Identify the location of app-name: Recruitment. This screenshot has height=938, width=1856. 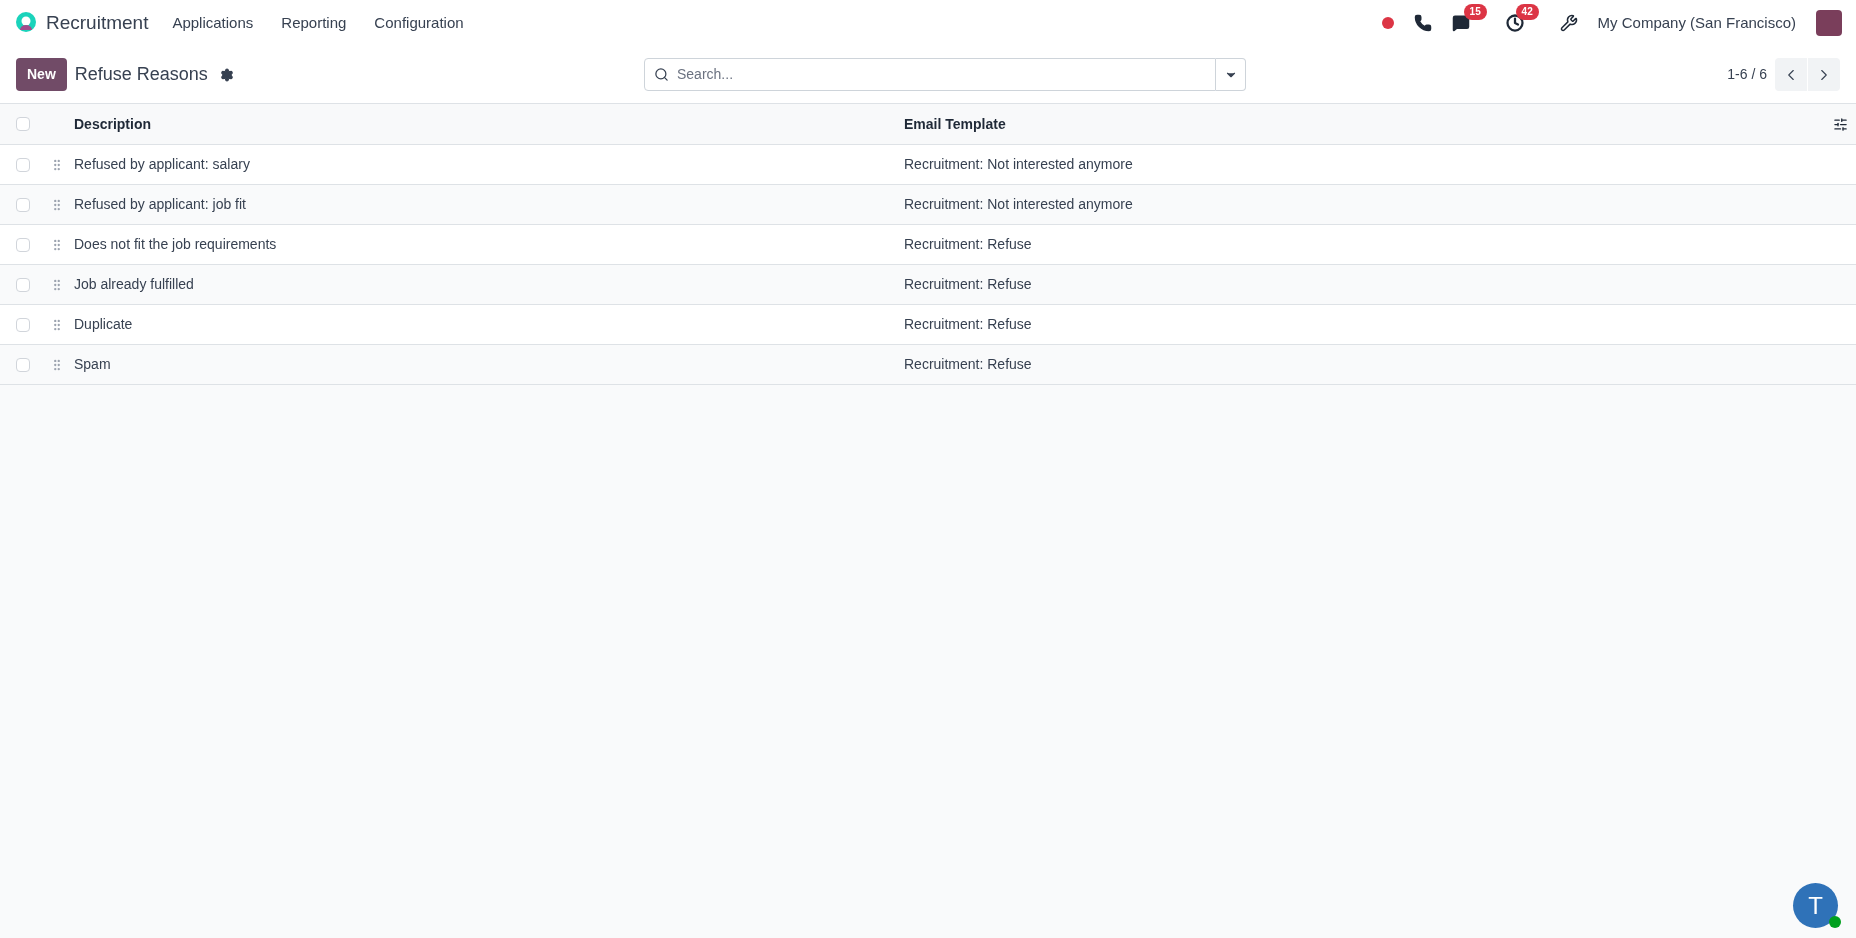
(97, 23).